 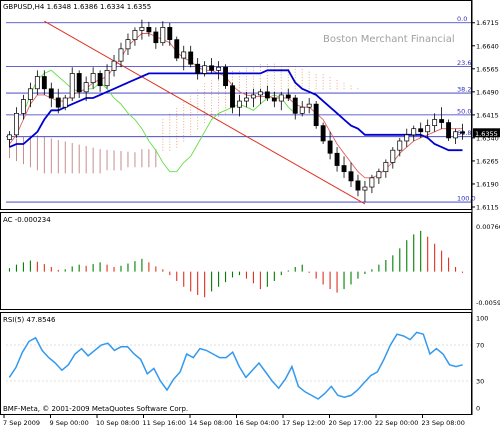 What do you see at coordinates (466, 199) in the screenshot?
I see `fib-level-label: 100.0` at bounding box center [466, 199].